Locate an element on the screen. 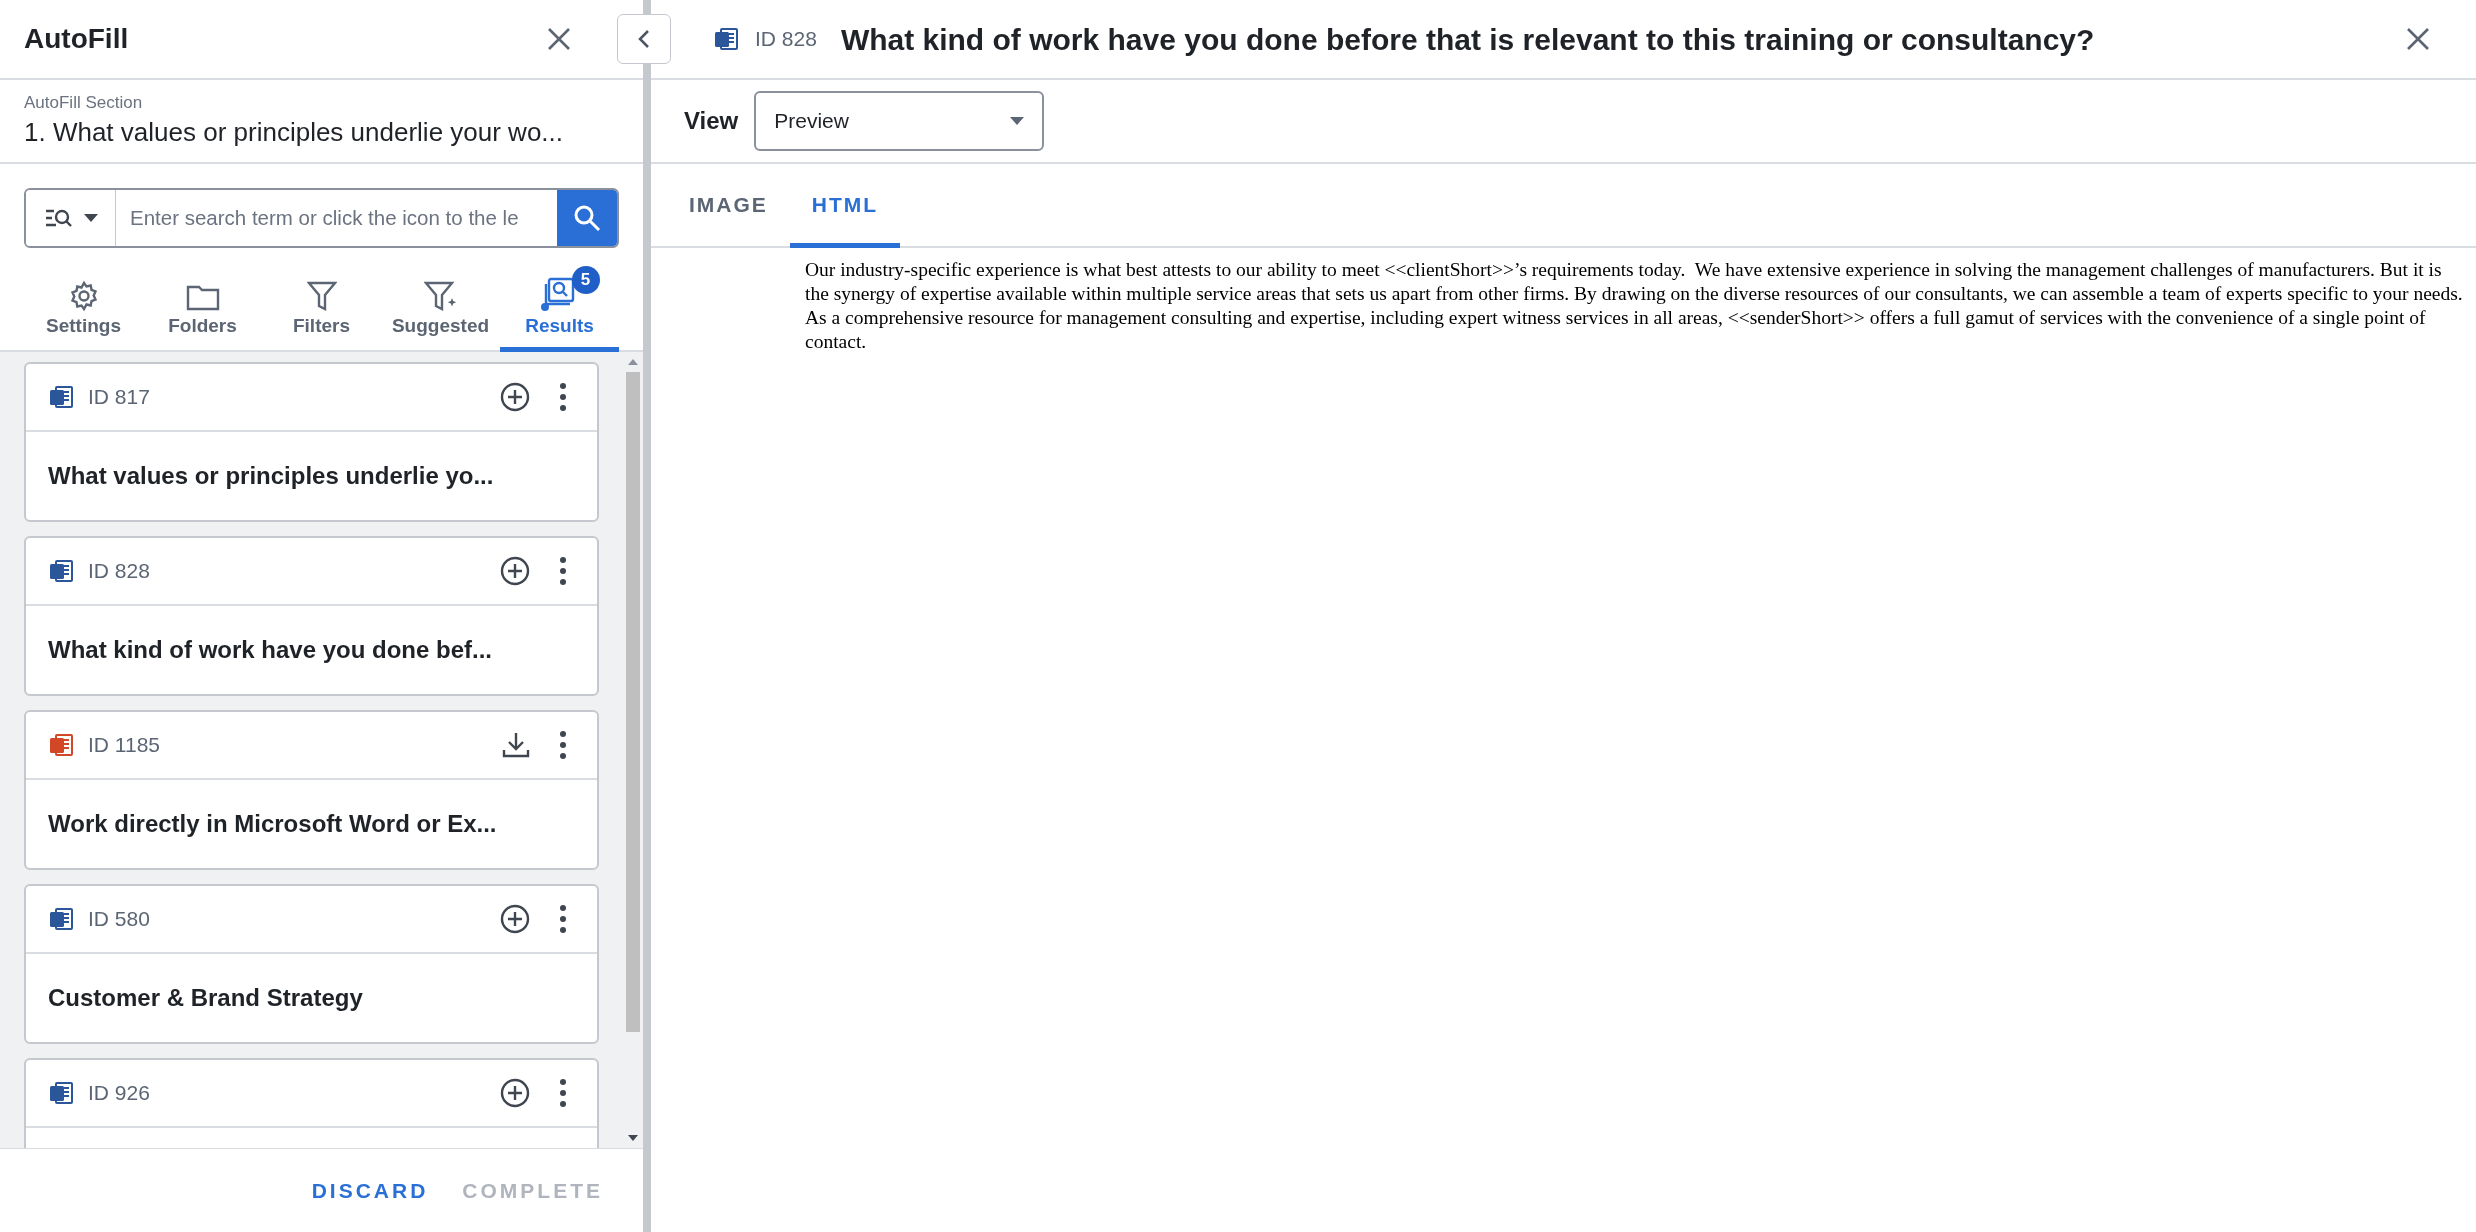  document-id: ID 1185 is located at coordinates (124, 744).